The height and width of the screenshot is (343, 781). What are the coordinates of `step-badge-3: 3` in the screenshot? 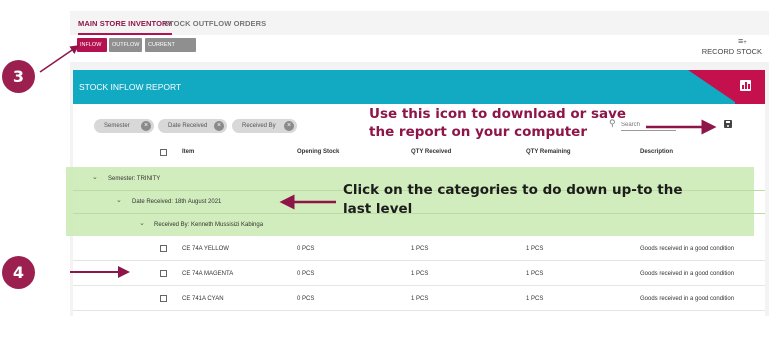 It's located at (18, 76).